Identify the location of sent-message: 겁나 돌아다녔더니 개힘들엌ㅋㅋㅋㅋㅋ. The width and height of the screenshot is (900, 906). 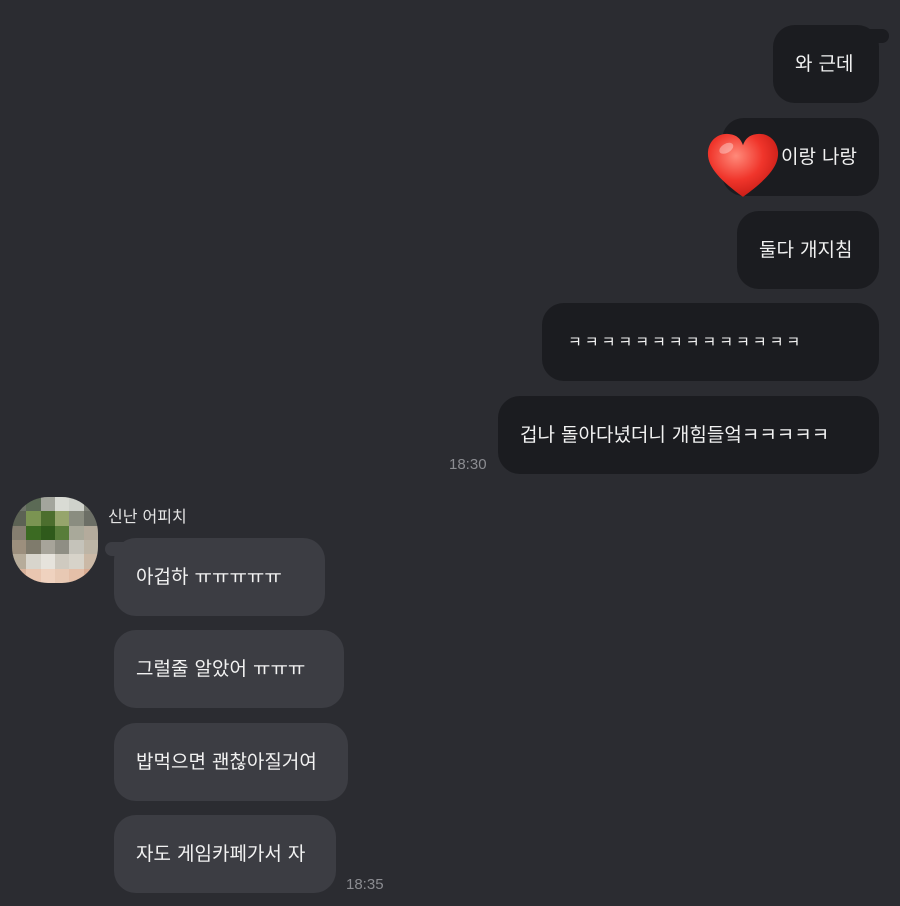
(688, 435).